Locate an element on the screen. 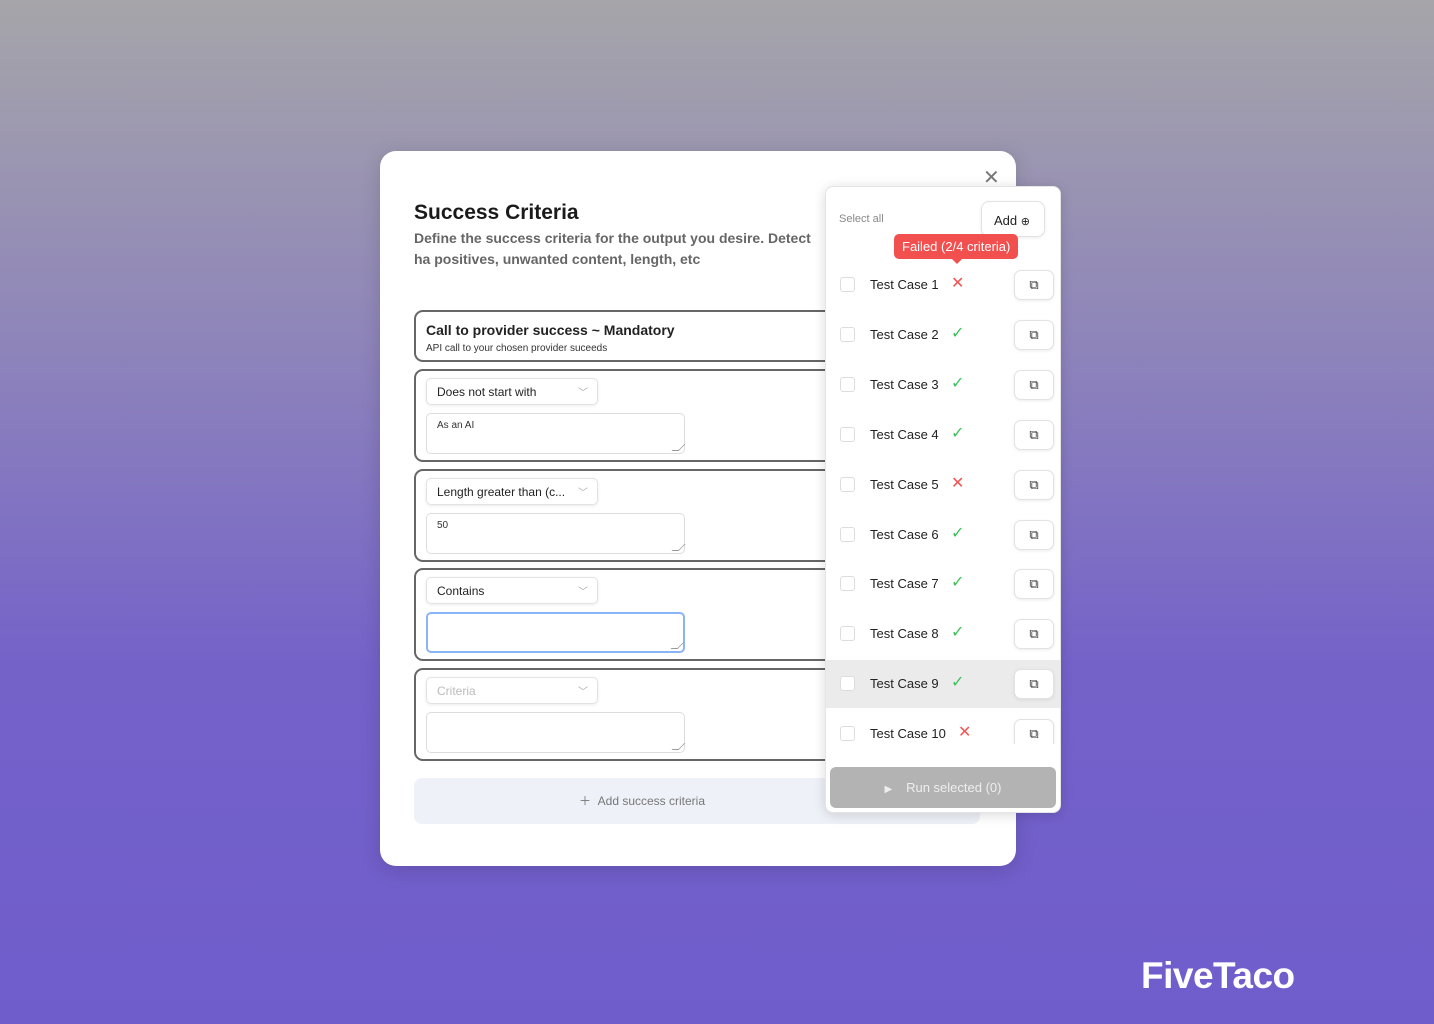 Image resolution: width=1434 pixels, height=1024 pixels. test-case-label: Test Case 2 is located at coordinates (904, 334).